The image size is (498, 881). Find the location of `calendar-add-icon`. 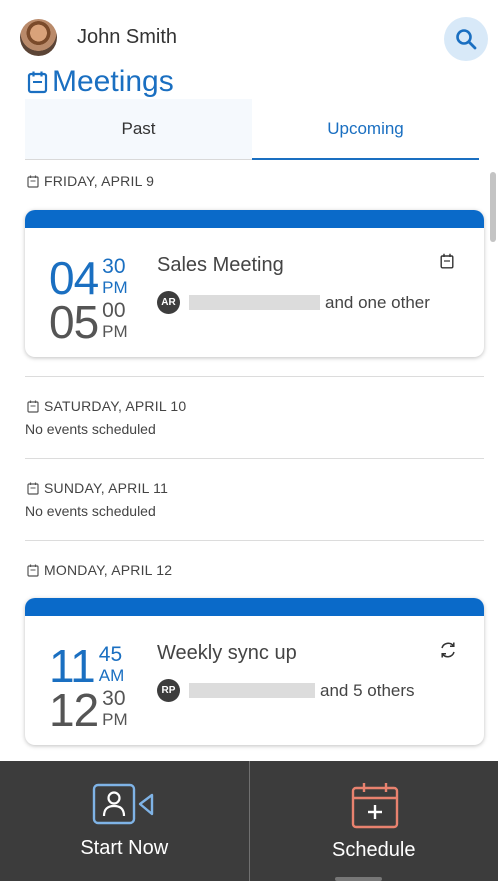

calendar-add-icon is located at coordinates (374, 806).